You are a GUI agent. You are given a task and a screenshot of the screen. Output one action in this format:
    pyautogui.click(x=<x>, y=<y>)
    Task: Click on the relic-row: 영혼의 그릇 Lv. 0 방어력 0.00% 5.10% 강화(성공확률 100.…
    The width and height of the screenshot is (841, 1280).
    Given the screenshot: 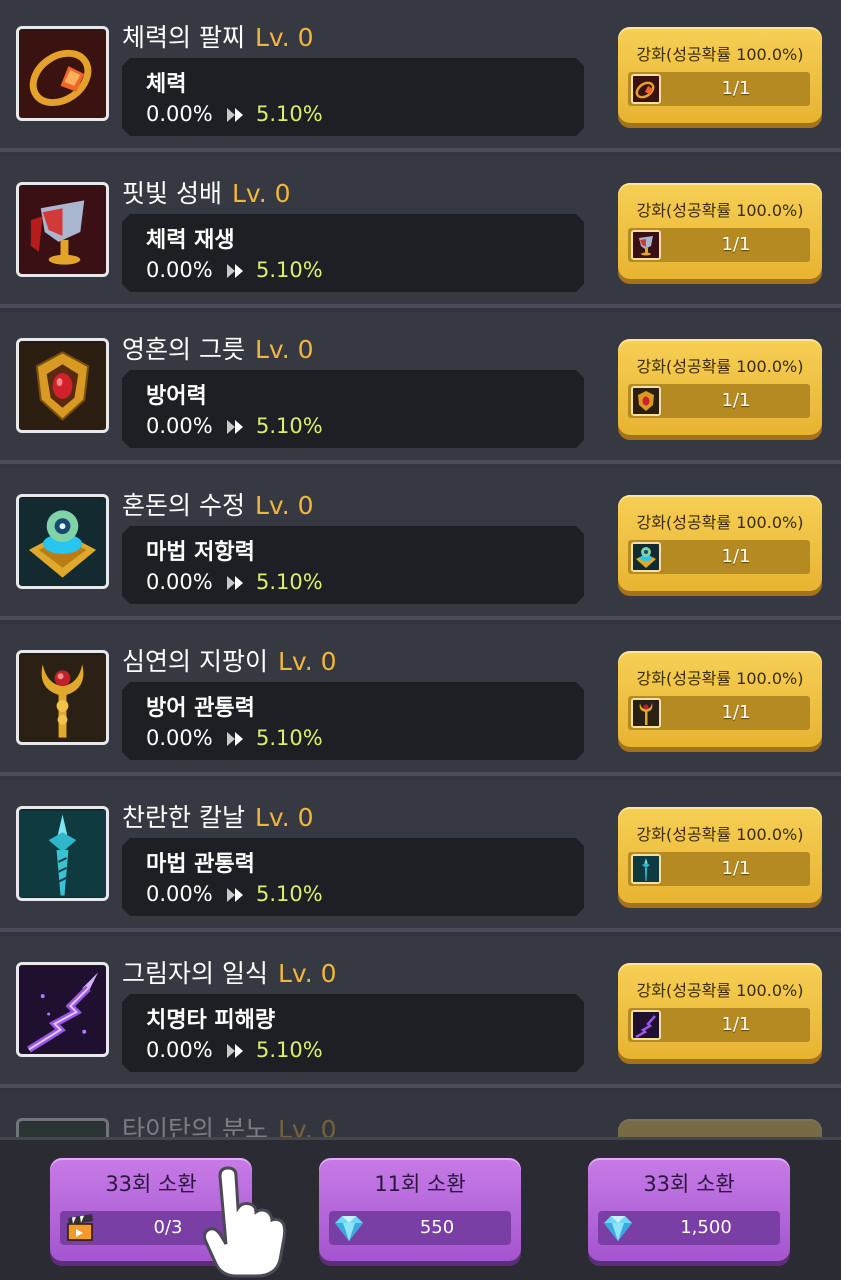 What is the action you would take?
    pyautogui.click(x=420, y=388)
    